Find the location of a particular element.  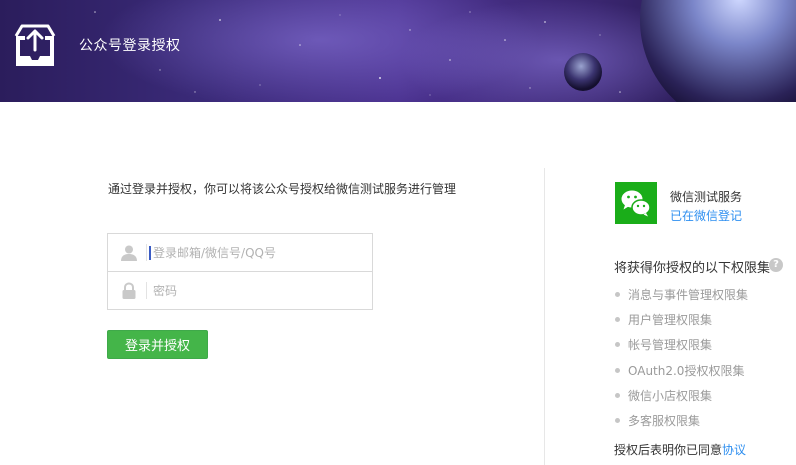

lock-icon is located at coordinates (129, 290).